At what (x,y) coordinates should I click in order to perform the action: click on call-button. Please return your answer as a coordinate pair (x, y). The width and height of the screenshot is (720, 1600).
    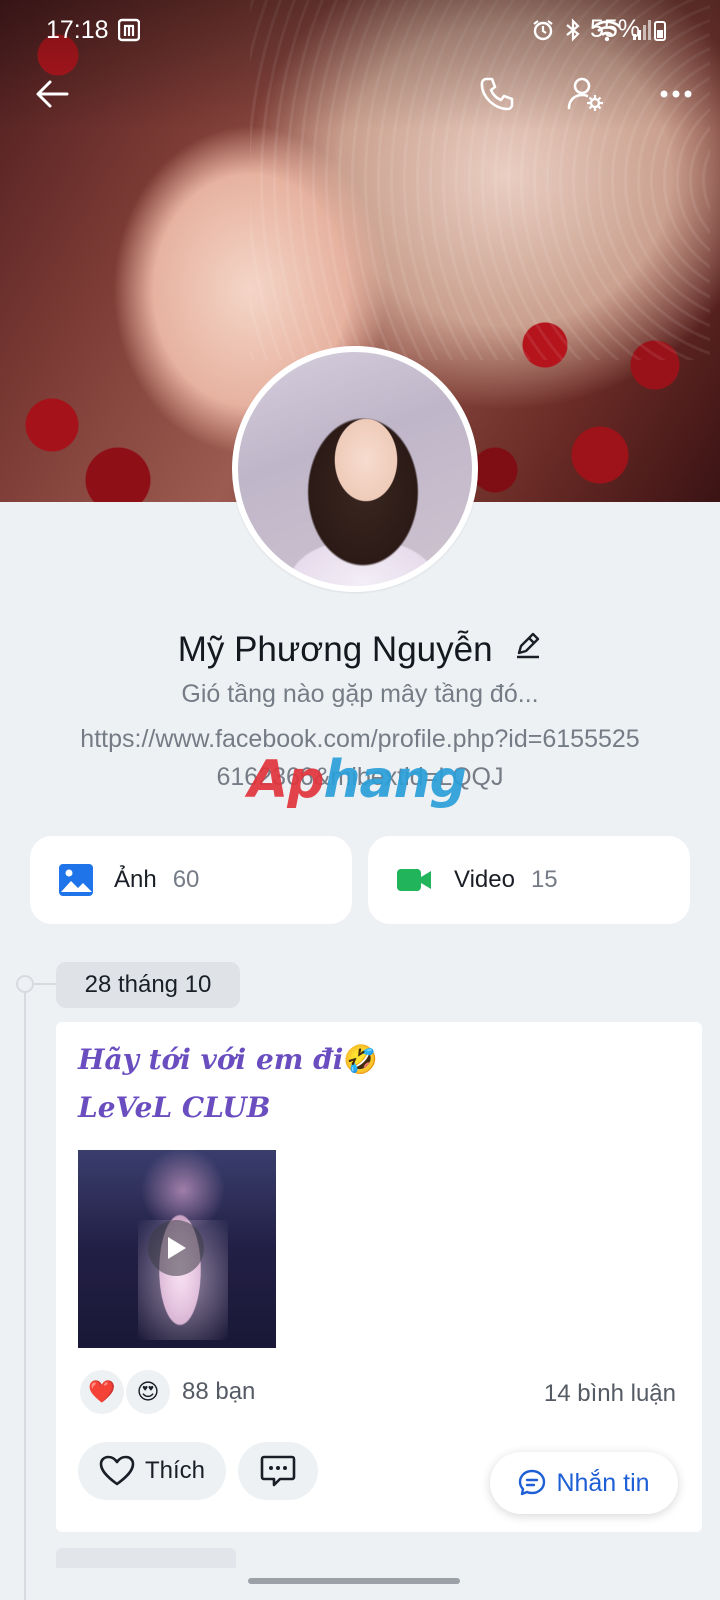
    Looking at the image, I should click on (496, 94).